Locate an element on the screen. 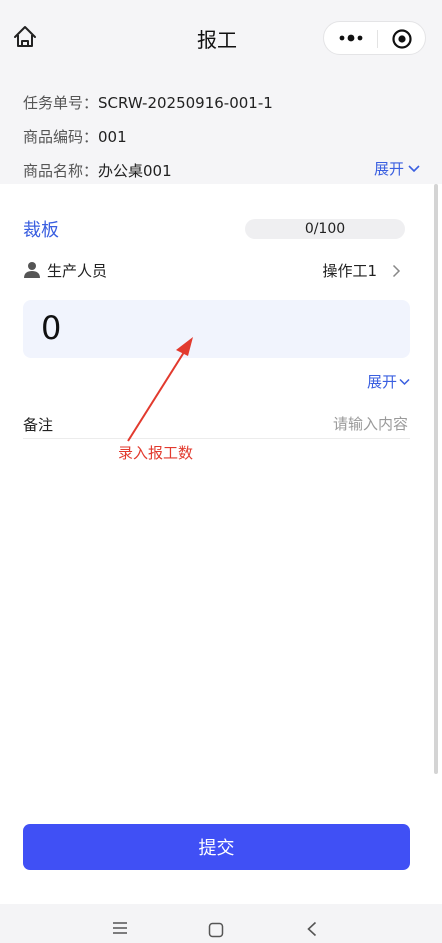 This screenshot has width=442, height=943. product-name-label: 商品名称： is located at coordinates (61, 171).